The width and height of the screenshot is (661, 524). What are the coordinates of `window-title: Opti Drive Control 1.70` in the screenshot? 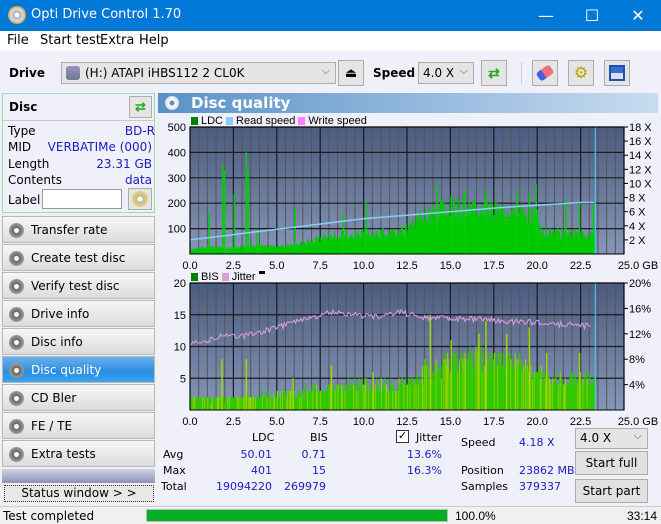 It's located at (106, 14).